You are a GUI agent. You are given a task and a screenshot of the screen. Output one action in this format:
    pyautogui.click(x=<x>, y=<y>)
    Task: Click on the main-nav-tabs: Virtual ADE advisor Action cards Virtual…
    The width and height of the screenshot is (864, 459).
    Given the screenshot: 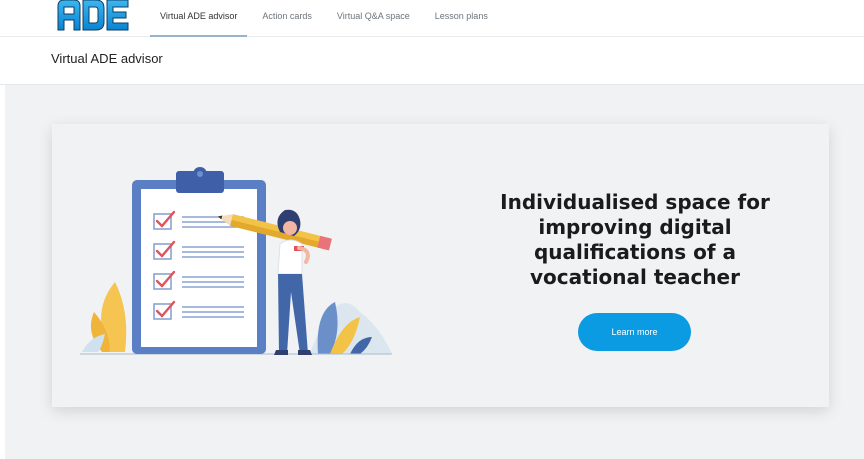 What is the action you would take?
    pyautogui.click(x=326, y=18)
    